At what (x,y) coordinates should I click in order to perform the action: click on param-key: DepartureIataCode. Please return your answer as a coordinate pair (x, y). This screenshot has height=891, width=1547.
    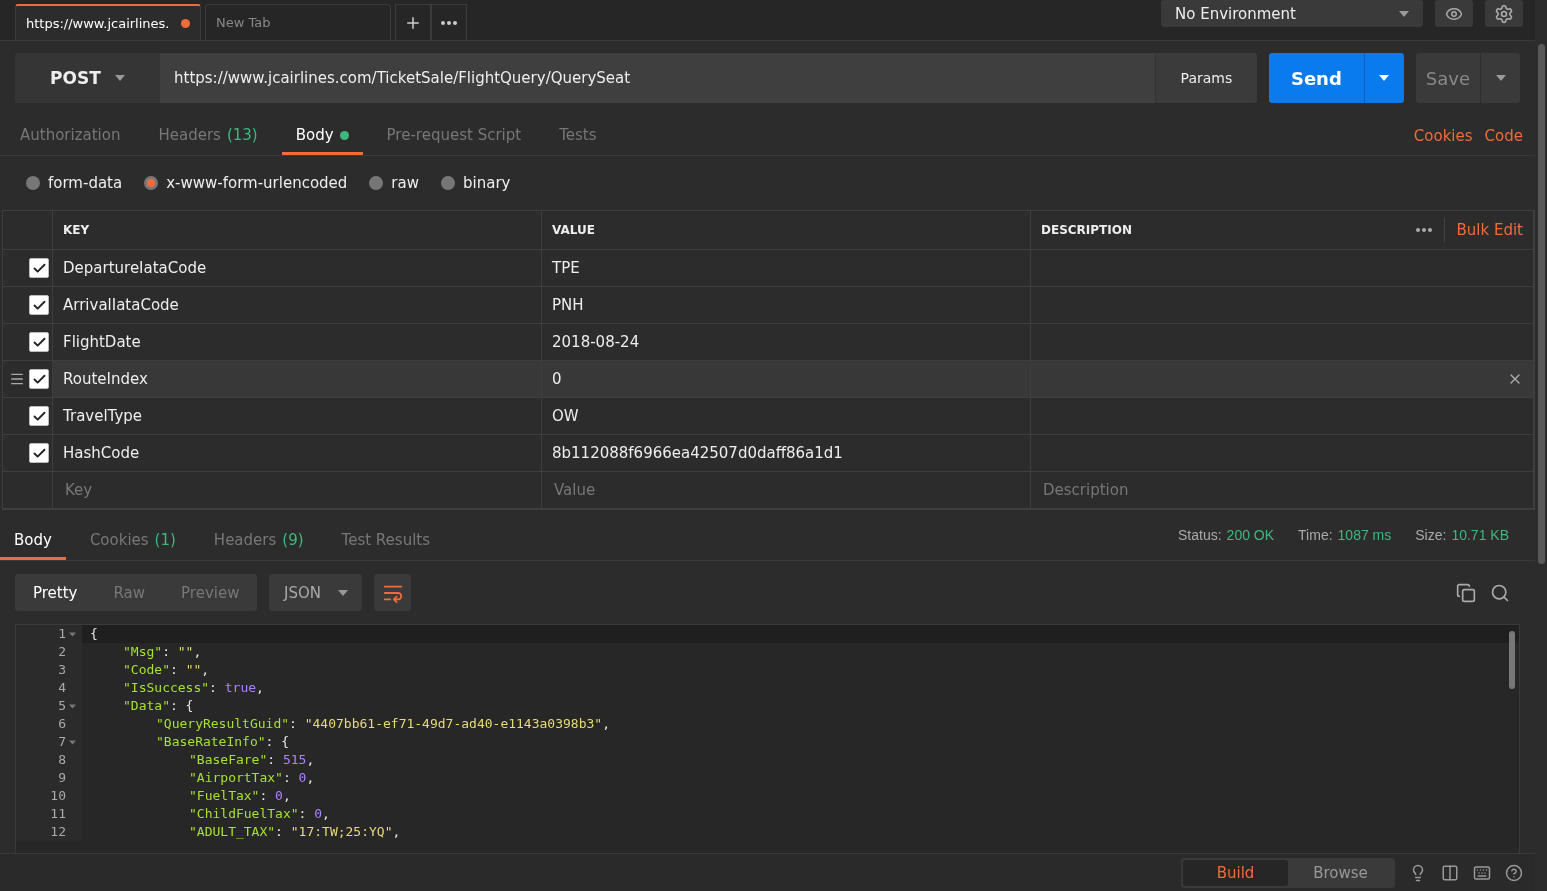
    Looking at the image, I should click on (135, 268).